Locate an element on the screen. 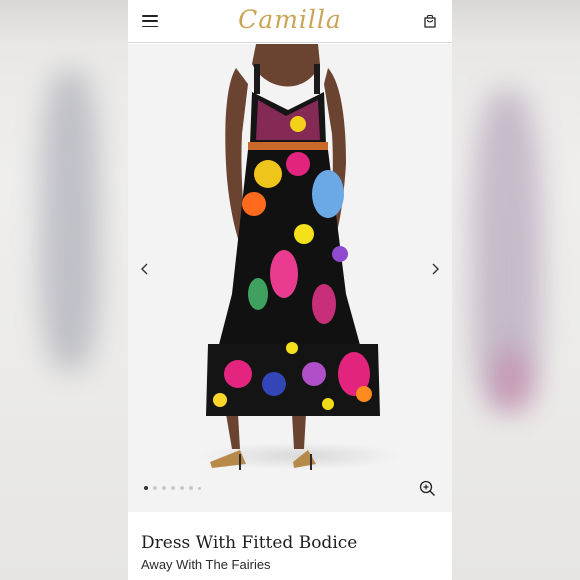  top-navigation-bar: Camilla is located at coordinates (290, 21).